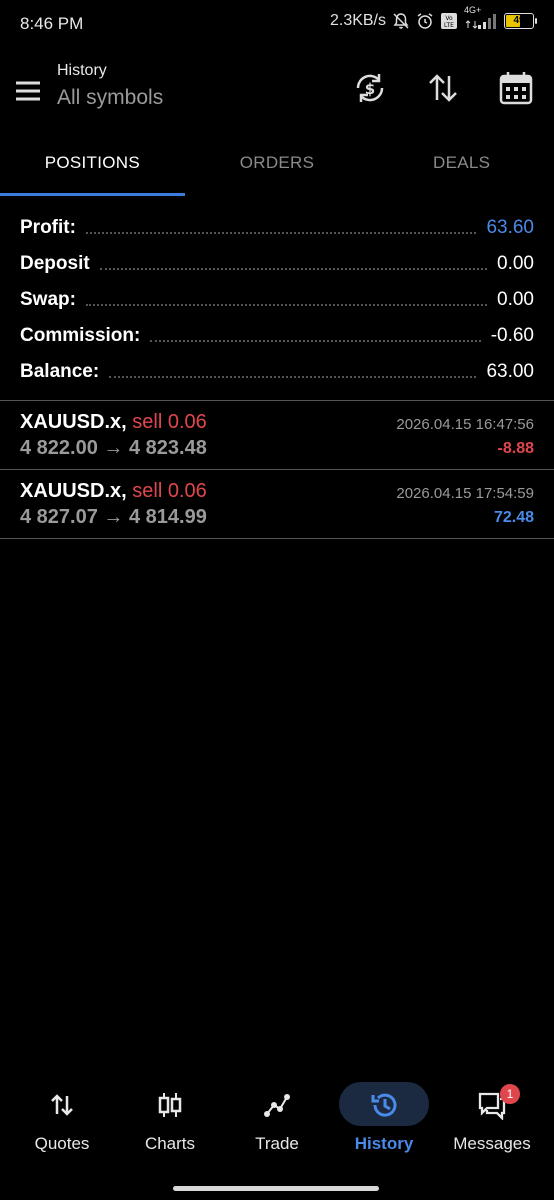  I want to click on nav-label: Messages, so click(492, 1143).